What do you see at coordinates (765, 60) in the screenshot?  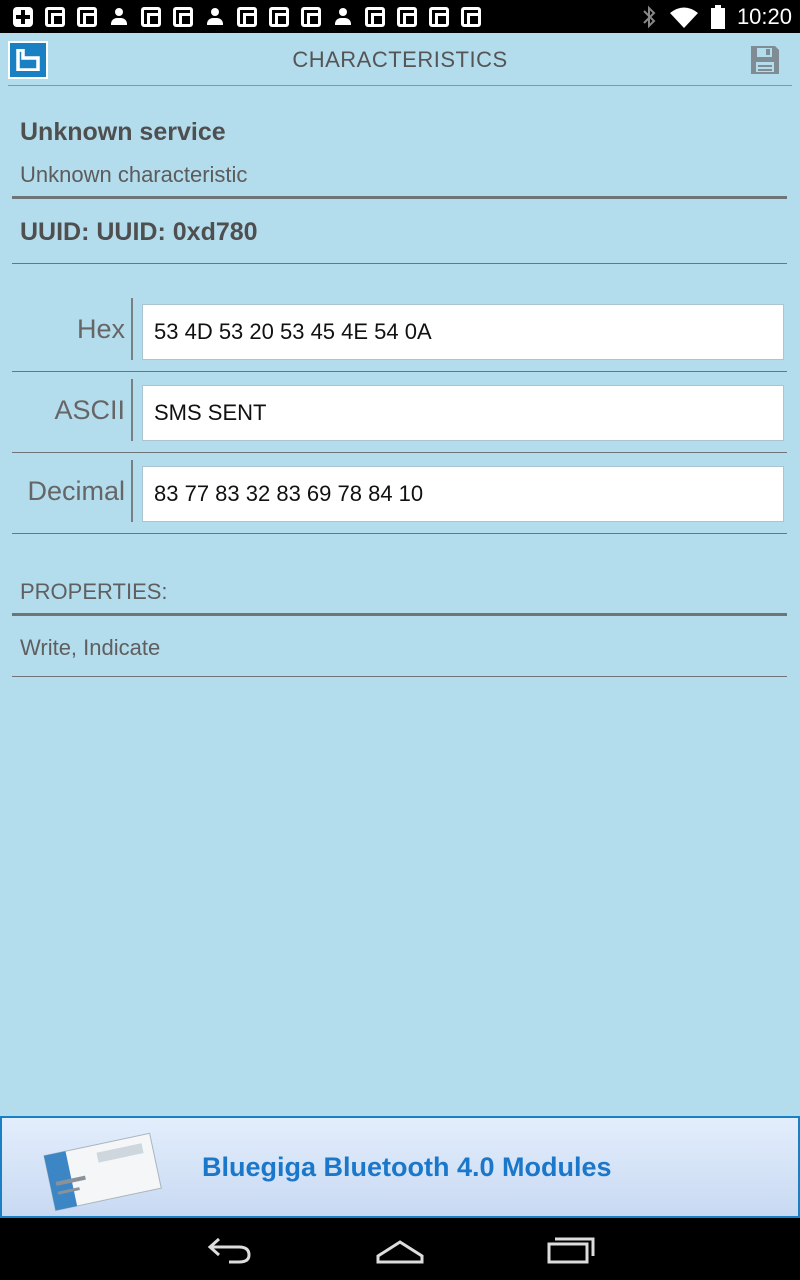 I see `save-icon` at bounding box center [765, 60].